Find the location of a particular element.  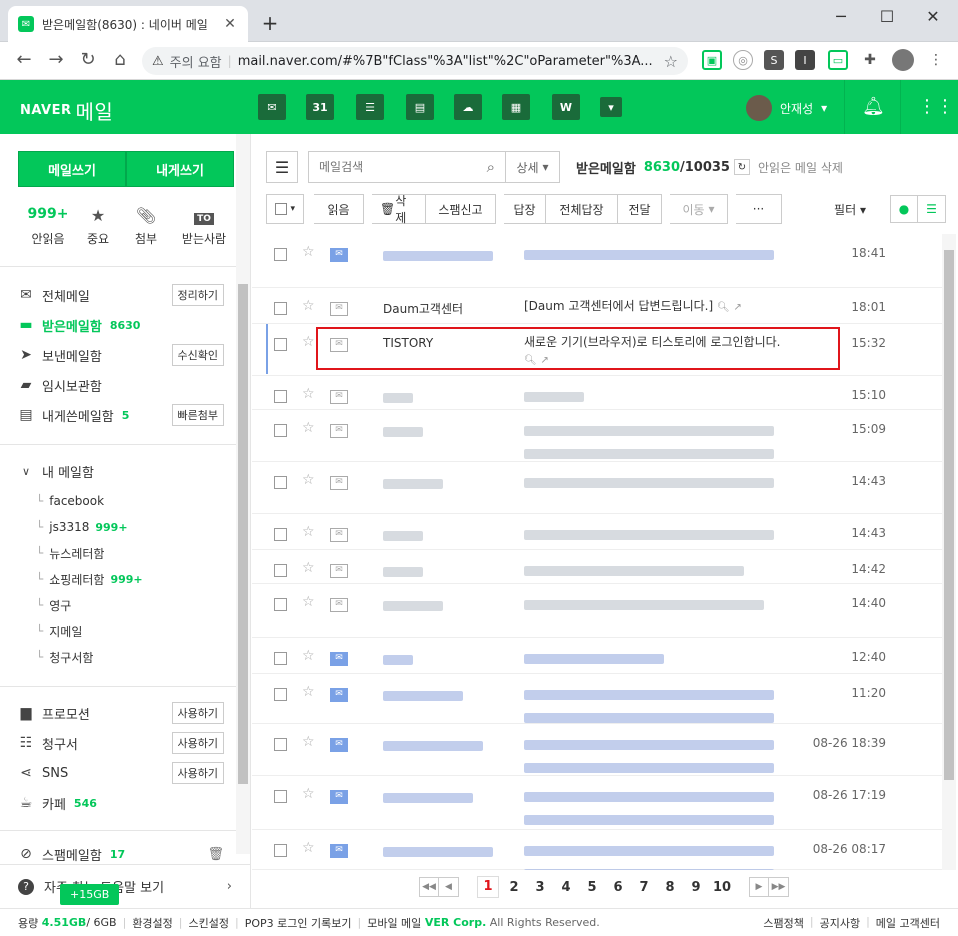

home-icon: ⌂ is located at coordinates (120, 61).